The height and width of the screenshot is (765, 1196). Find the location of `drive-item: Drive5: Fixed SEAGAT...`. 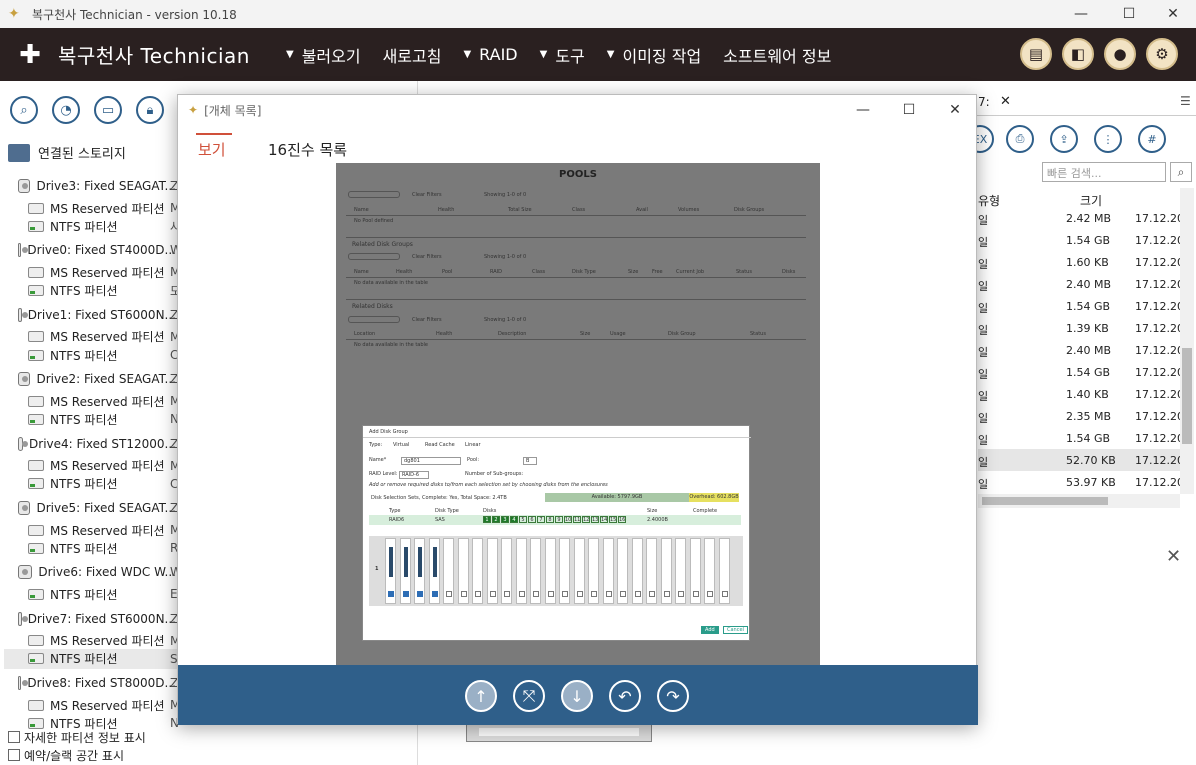

drive-item: Drive5: Fixed SEAGAT... is located at coordinates (97, 508).